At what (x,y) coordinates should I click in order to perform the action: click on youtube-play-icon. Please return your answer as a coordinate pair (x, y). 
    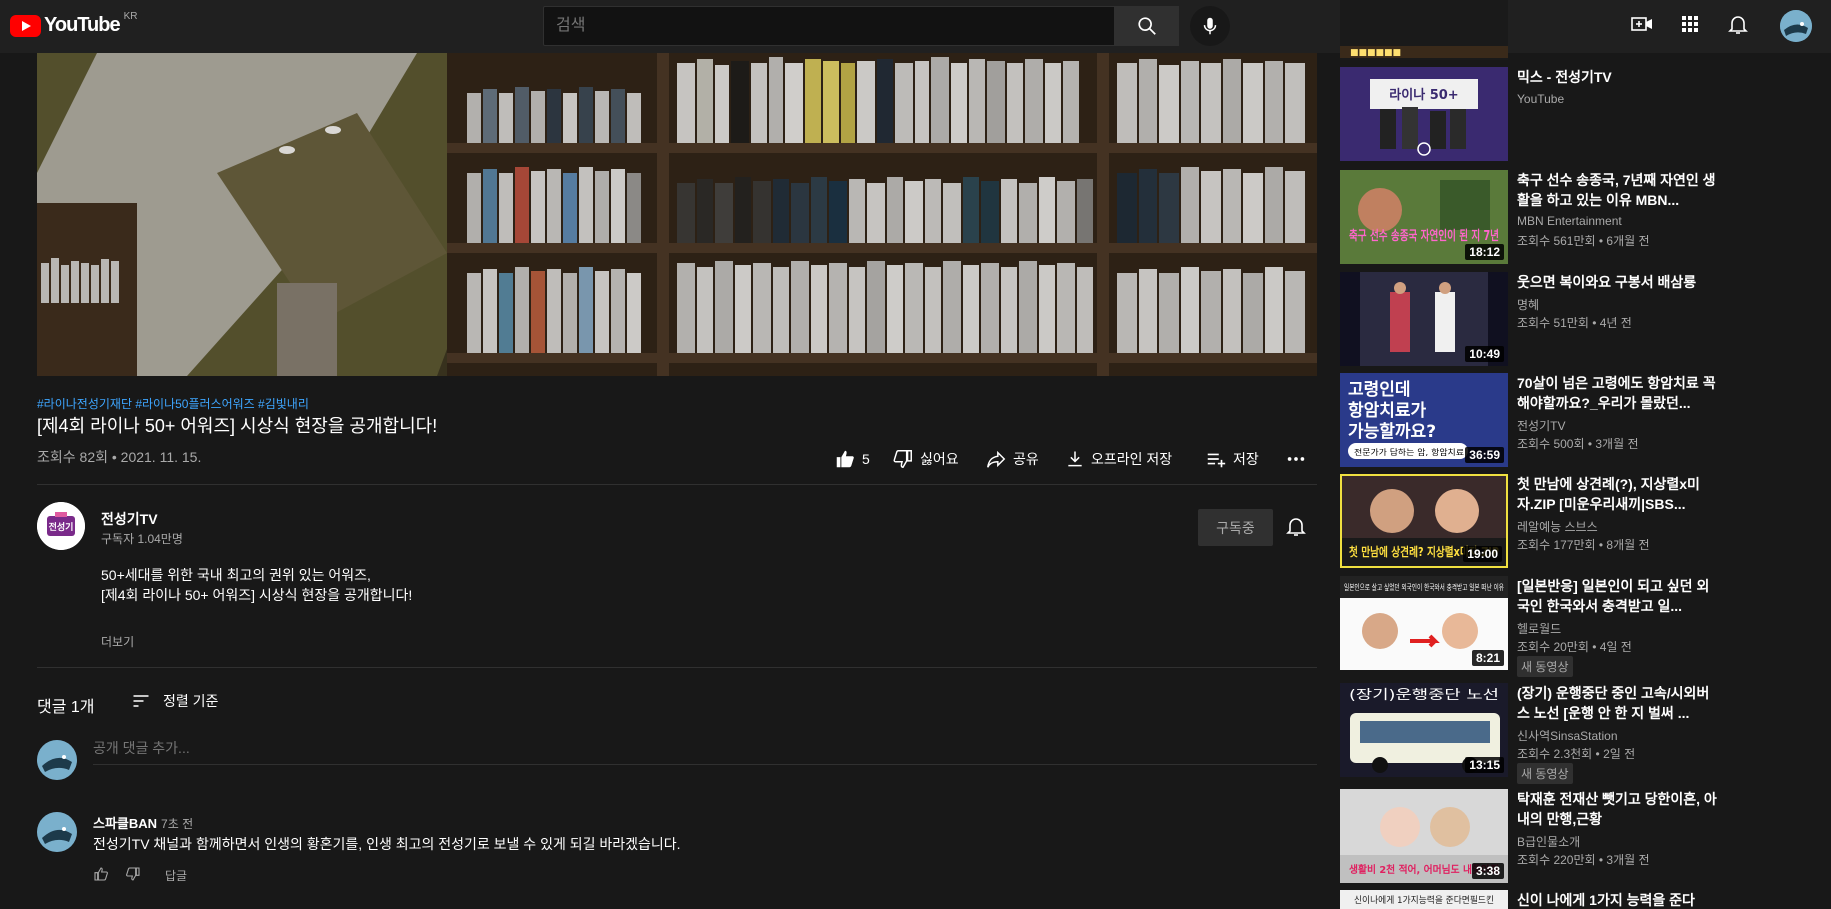
    Looking at the image, I should click on (25, 25).